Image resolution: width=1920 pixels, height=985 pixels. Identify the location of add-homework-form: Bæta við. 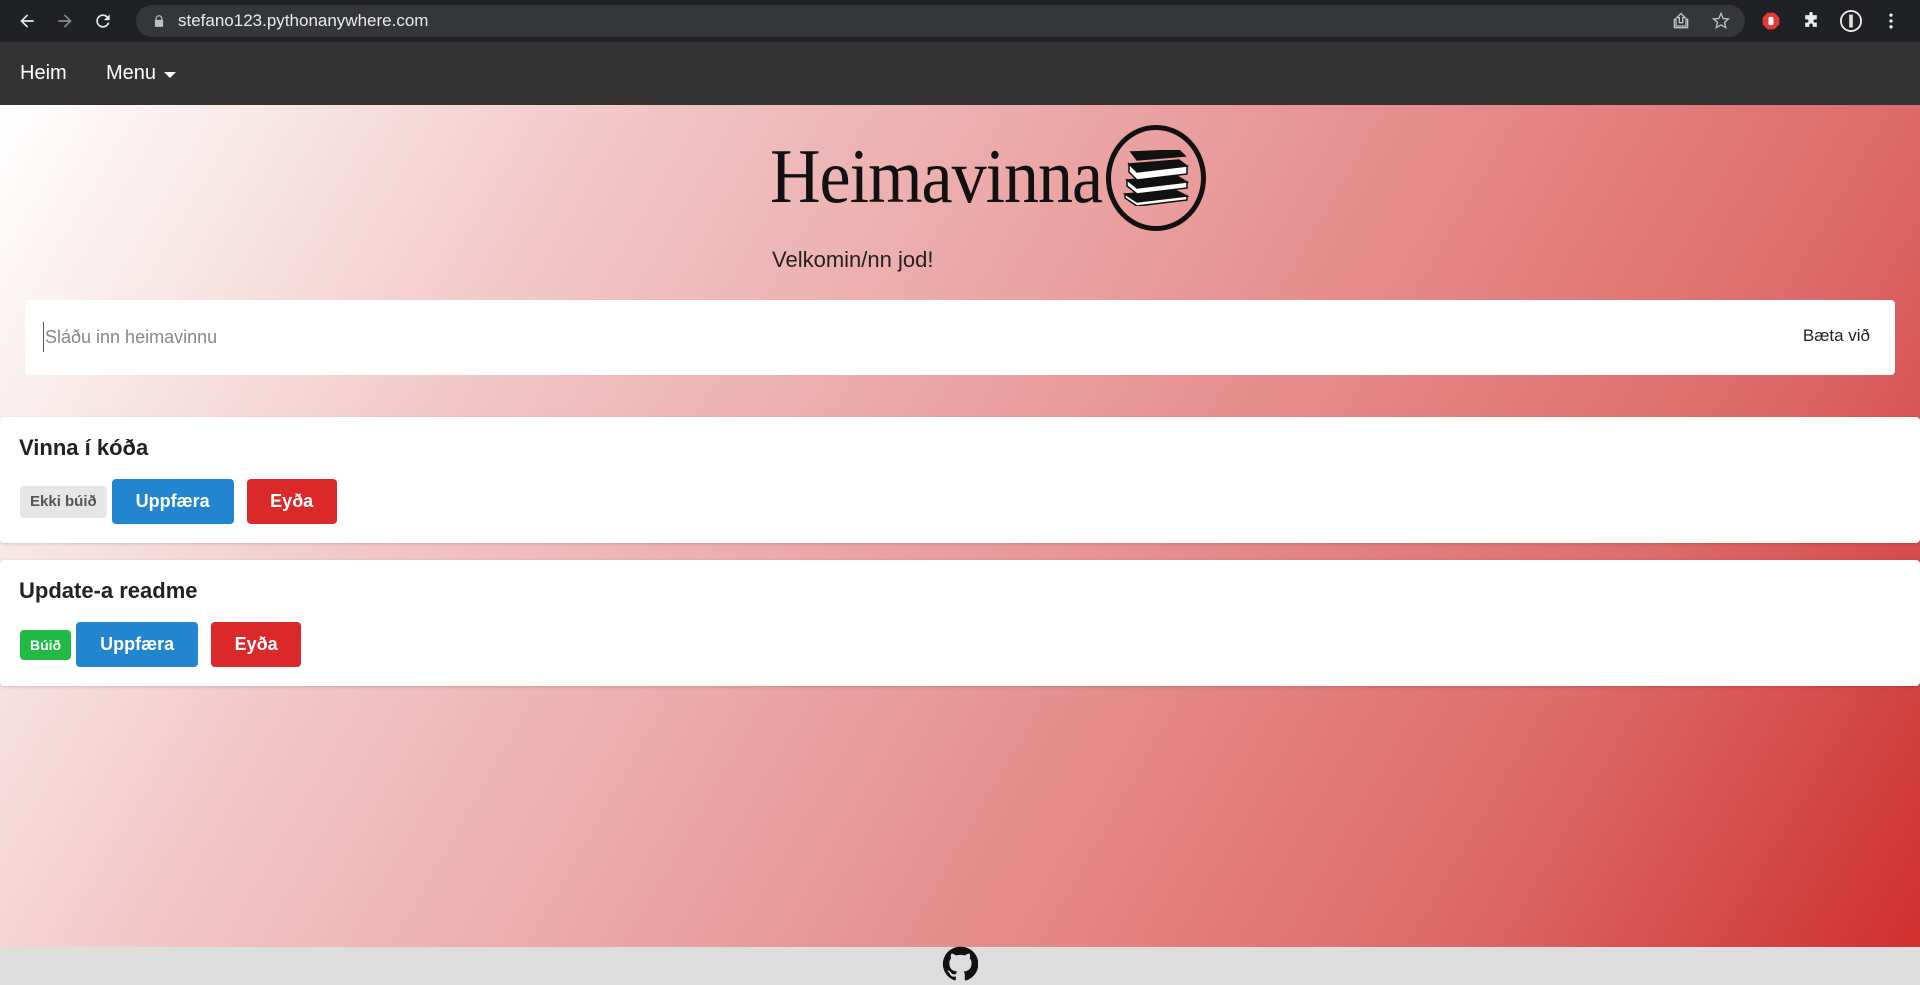
(960, 337).